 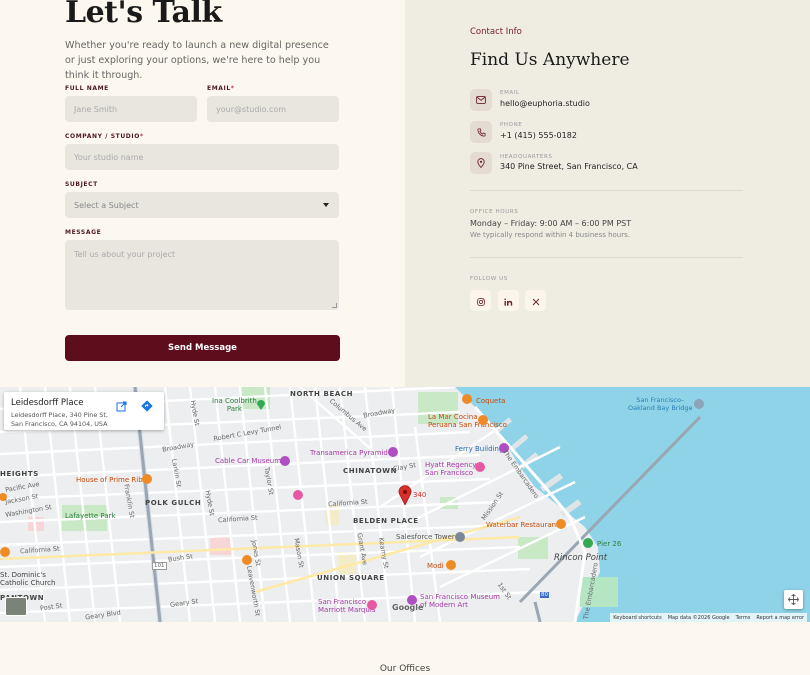 I want to click on x-button, so click(x=535, y=300).